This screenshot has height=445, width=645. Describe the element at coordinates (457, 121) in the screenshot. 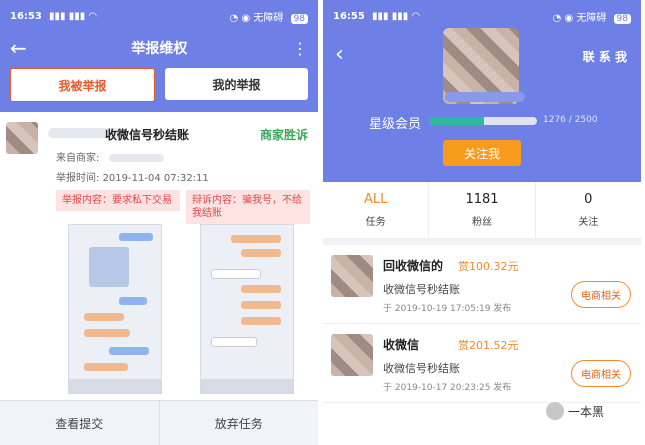

I see `level-progress-fill` at that location.